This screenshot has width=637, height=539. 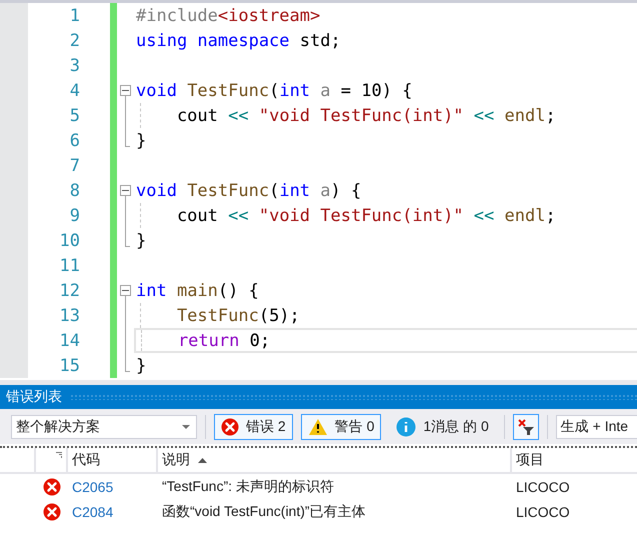 What do you see at coordinates (74, 140) in the screenshot?
I see `line-number: 6` at bounding box center [74, 140].